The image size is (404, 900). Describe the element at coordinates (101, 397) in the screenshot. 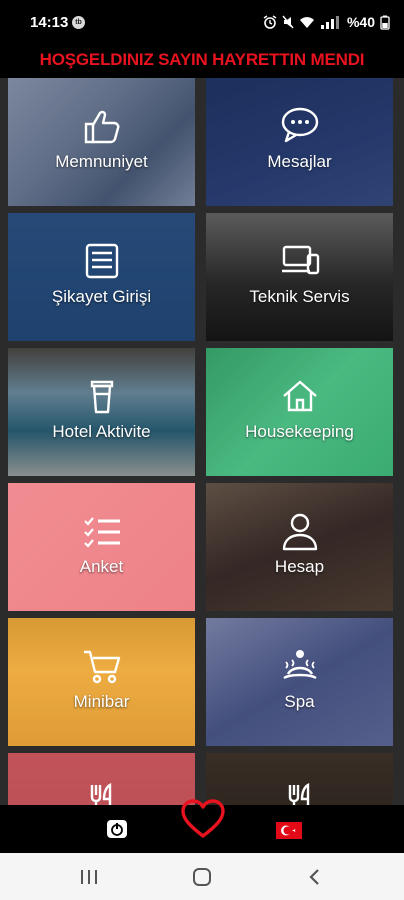

I see `coffee-cup-icon` at that location.